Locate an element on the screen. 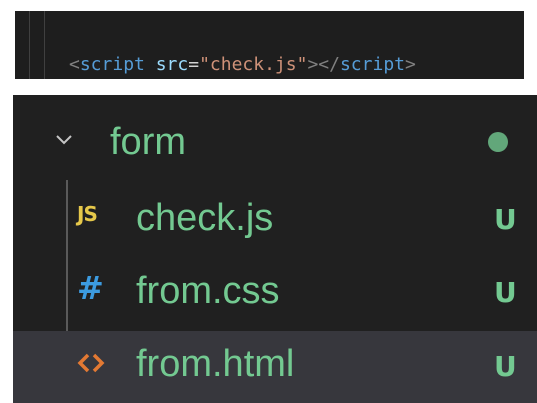  code-token-bracket: > is located at coordinates (410, 64).